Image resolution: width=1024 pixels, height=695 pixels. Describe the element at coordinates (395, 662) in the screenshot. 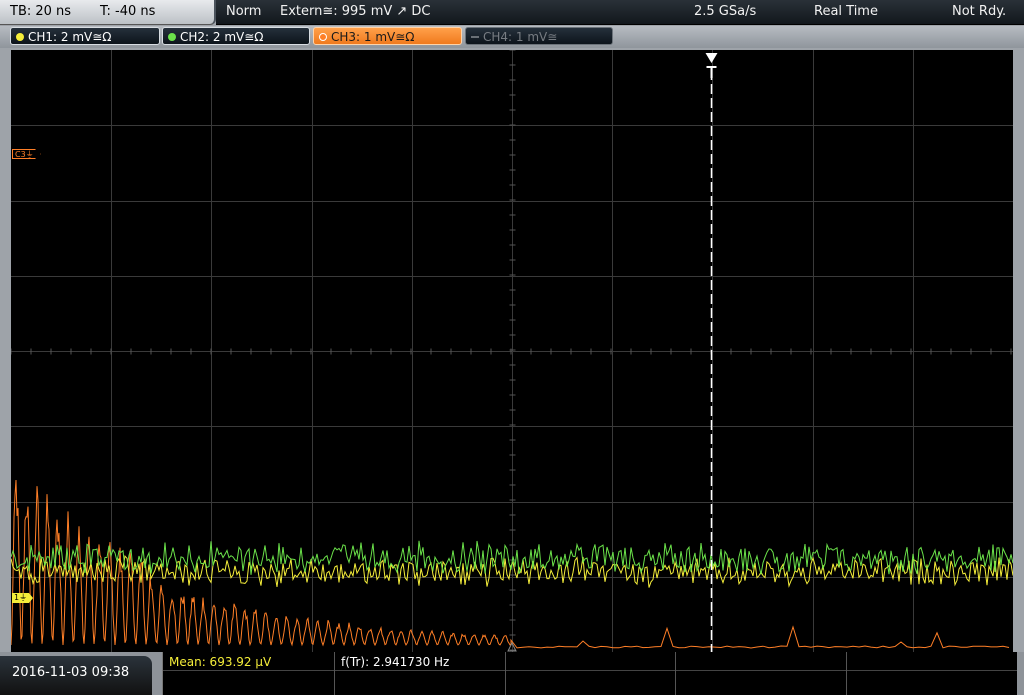

I see `frequency-measurement: f(Tr): 2.941730 Hz` at that location.